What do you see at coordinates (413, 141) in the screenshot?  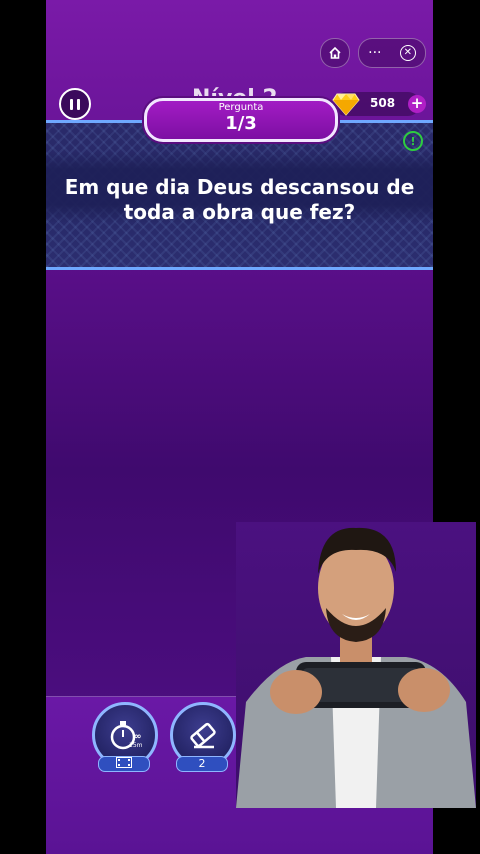 I see `alert-icon: !` at bounding box center [413, 141].